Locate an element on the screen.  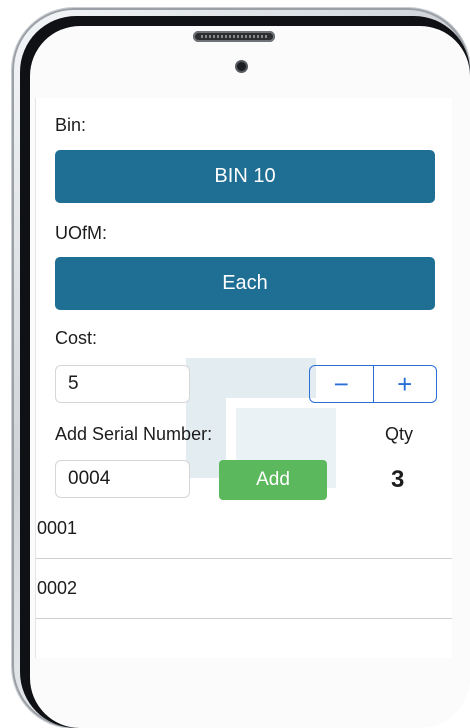
bin-label: Bin: is located at coordinates (71, 125).